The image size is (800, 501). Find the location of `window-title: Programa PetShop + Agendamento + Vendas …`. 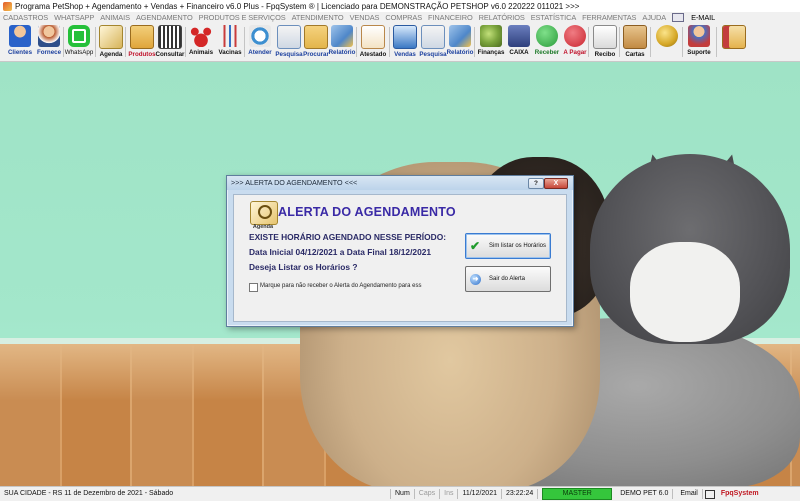

window-title: Programa PetShop + Agendamento + Vendas … is located at coordinates (297, 6).